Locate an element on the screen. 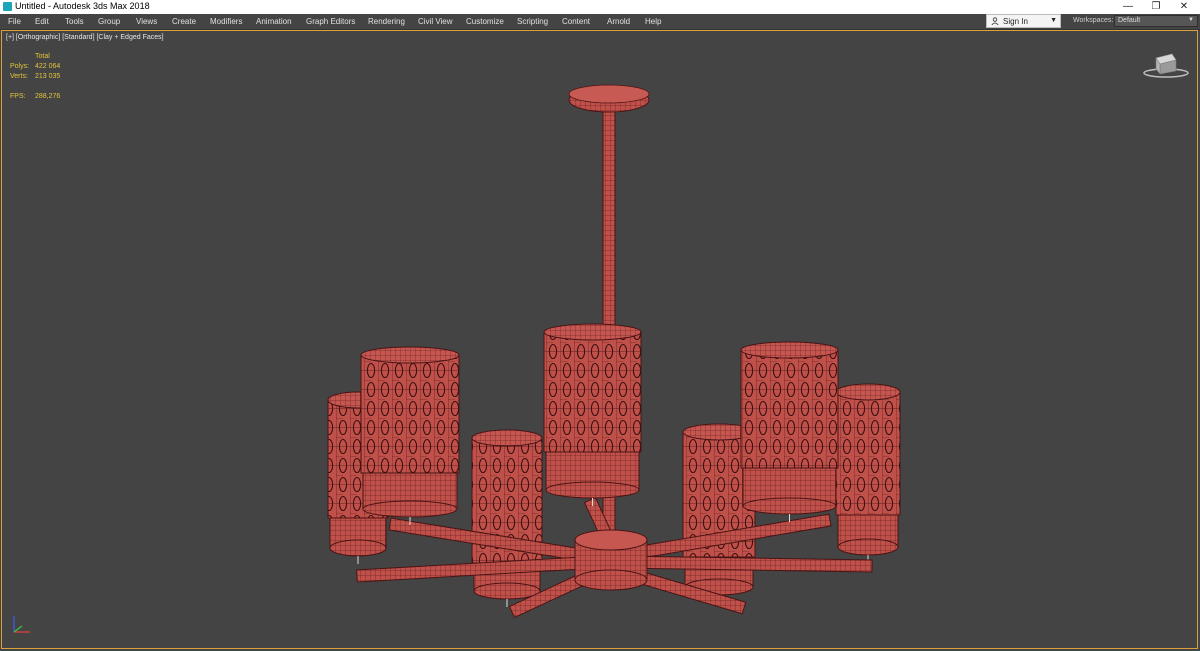  menu-scripting: Scripting is located at coordinates (532, 21).